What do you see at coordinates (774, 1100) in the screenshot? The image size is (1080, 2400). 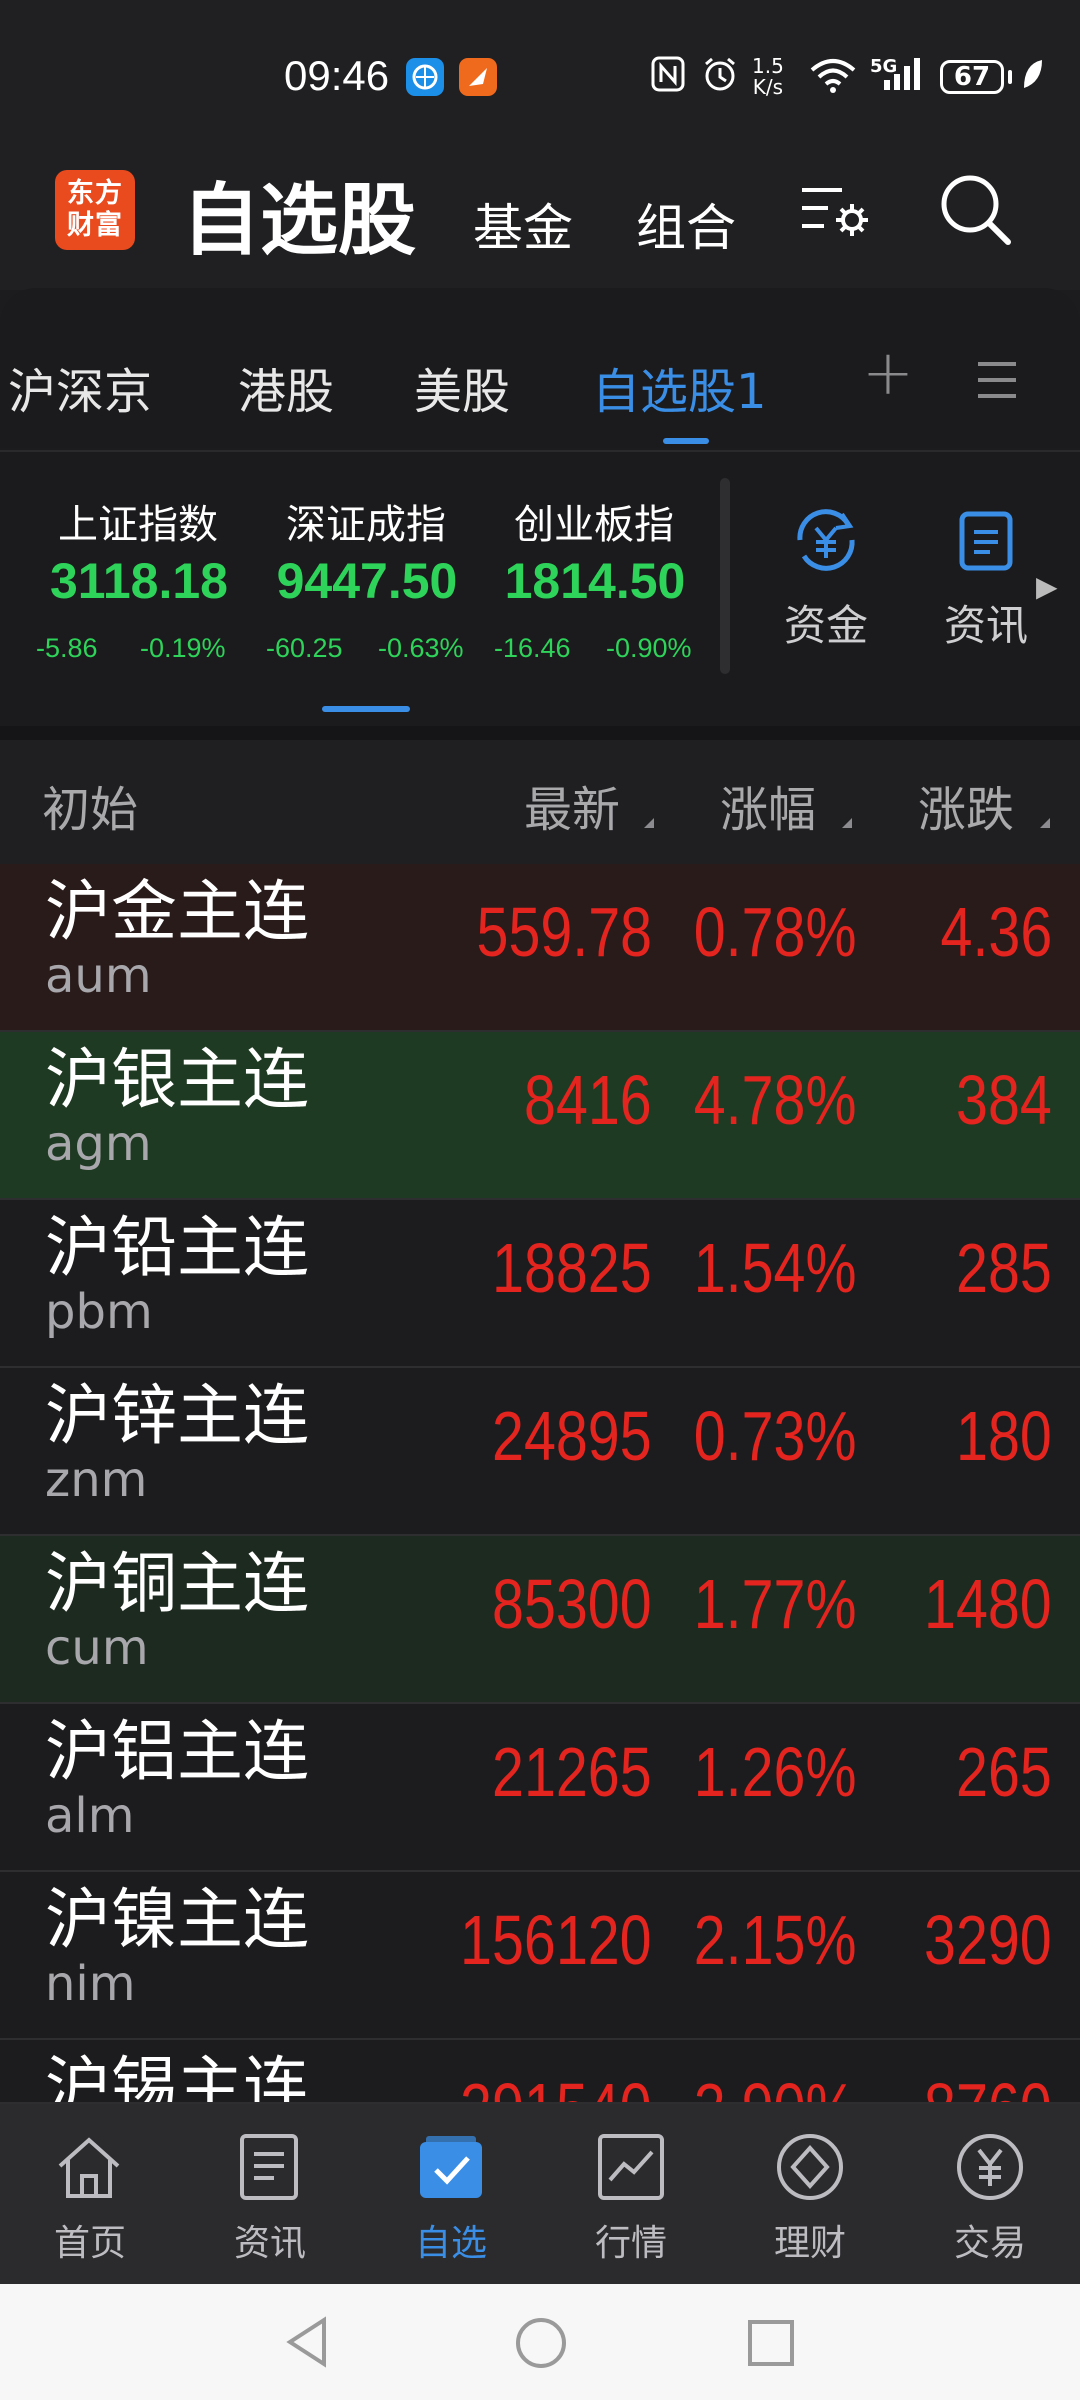 I see `change-percent: 4.78%` at bounding box center [774, 1100].